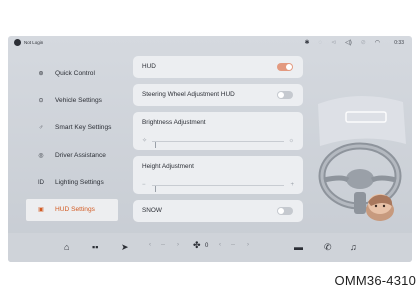 This screenshot has width=420, height=292. I want to click on steering-wheel-hud-label: Steering Wheel Adjustment HUD, so click(188, 94).